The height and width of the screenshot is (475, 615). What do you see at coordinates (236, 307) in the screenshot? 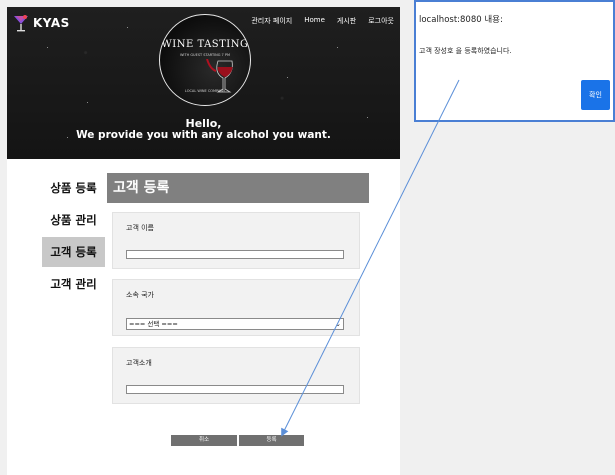
I see `country-panel: 소속 국가 === 선택 === ⌄` at bounding box center [236, 307].